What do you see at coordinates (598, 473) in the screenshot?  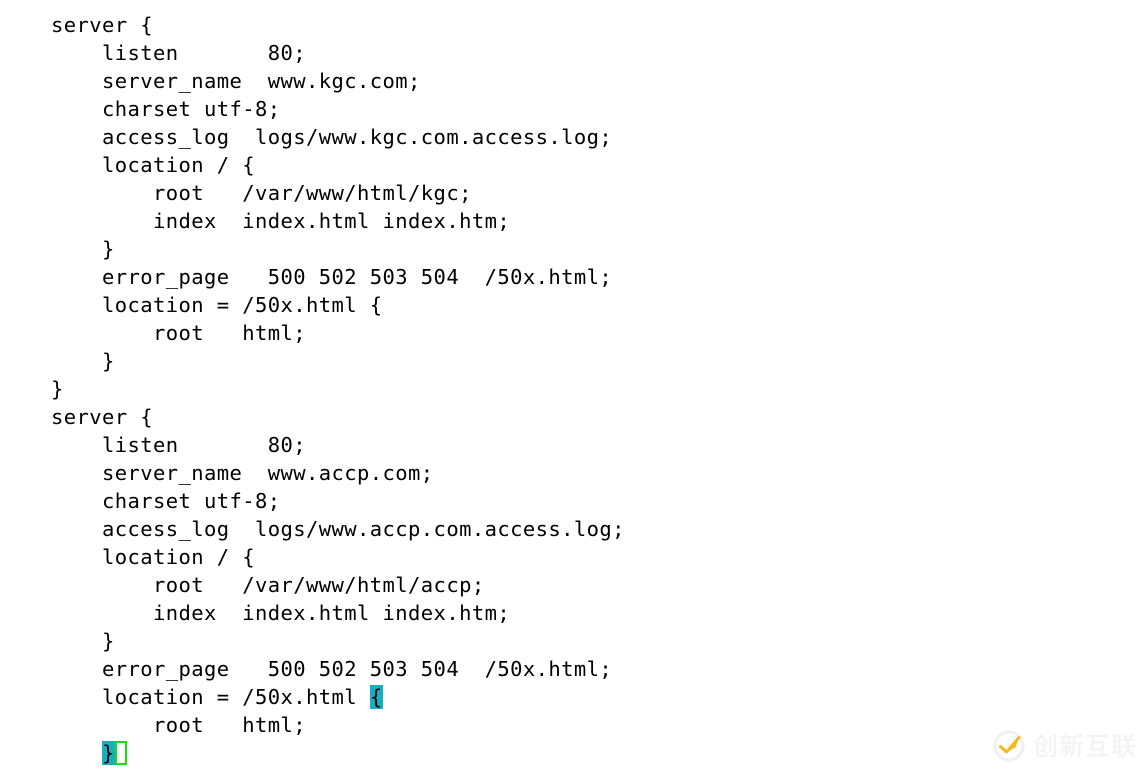 I see `code-line: server_name www.accp.com;` at bounding box center [598, 473].